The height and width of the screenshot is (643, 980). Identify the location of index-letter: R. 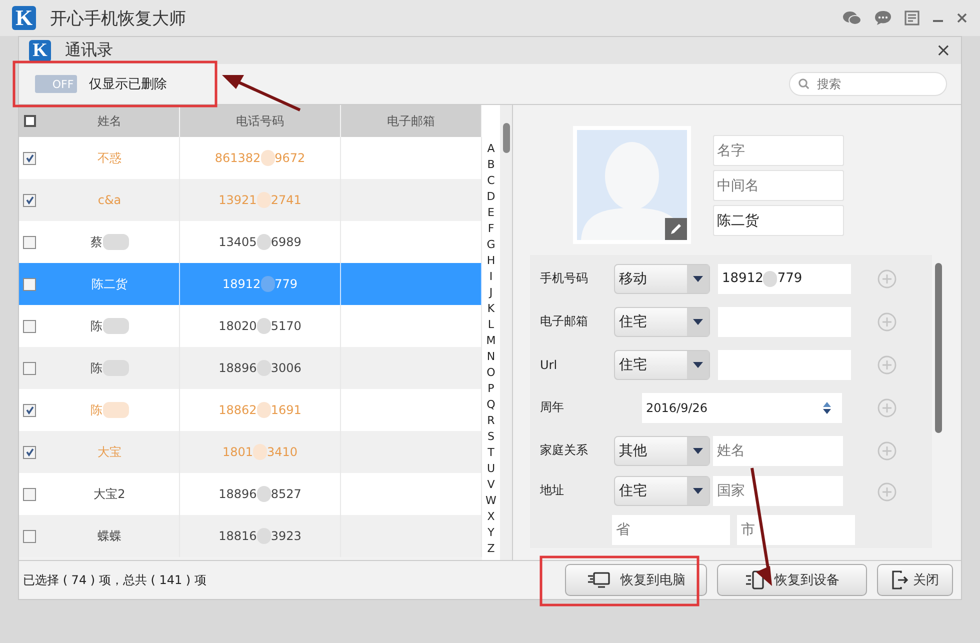
(491, 421).